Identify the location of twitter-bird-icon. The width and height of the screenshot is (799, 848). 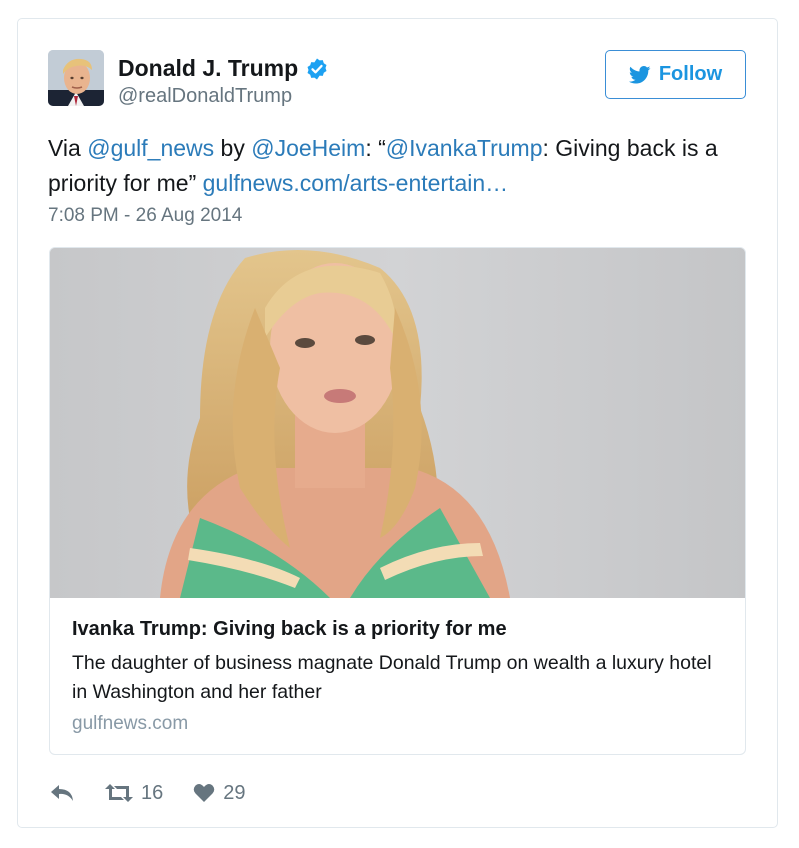
(639, 74).